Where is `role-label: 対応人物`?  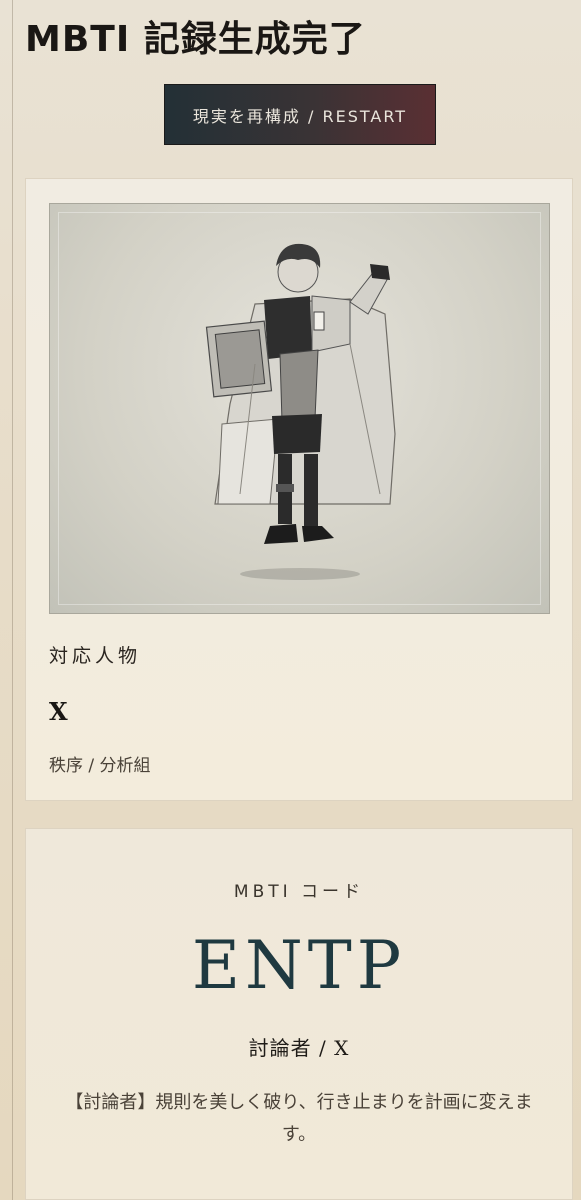
role-label: 対応人物 is located at coordinates (95, 656).